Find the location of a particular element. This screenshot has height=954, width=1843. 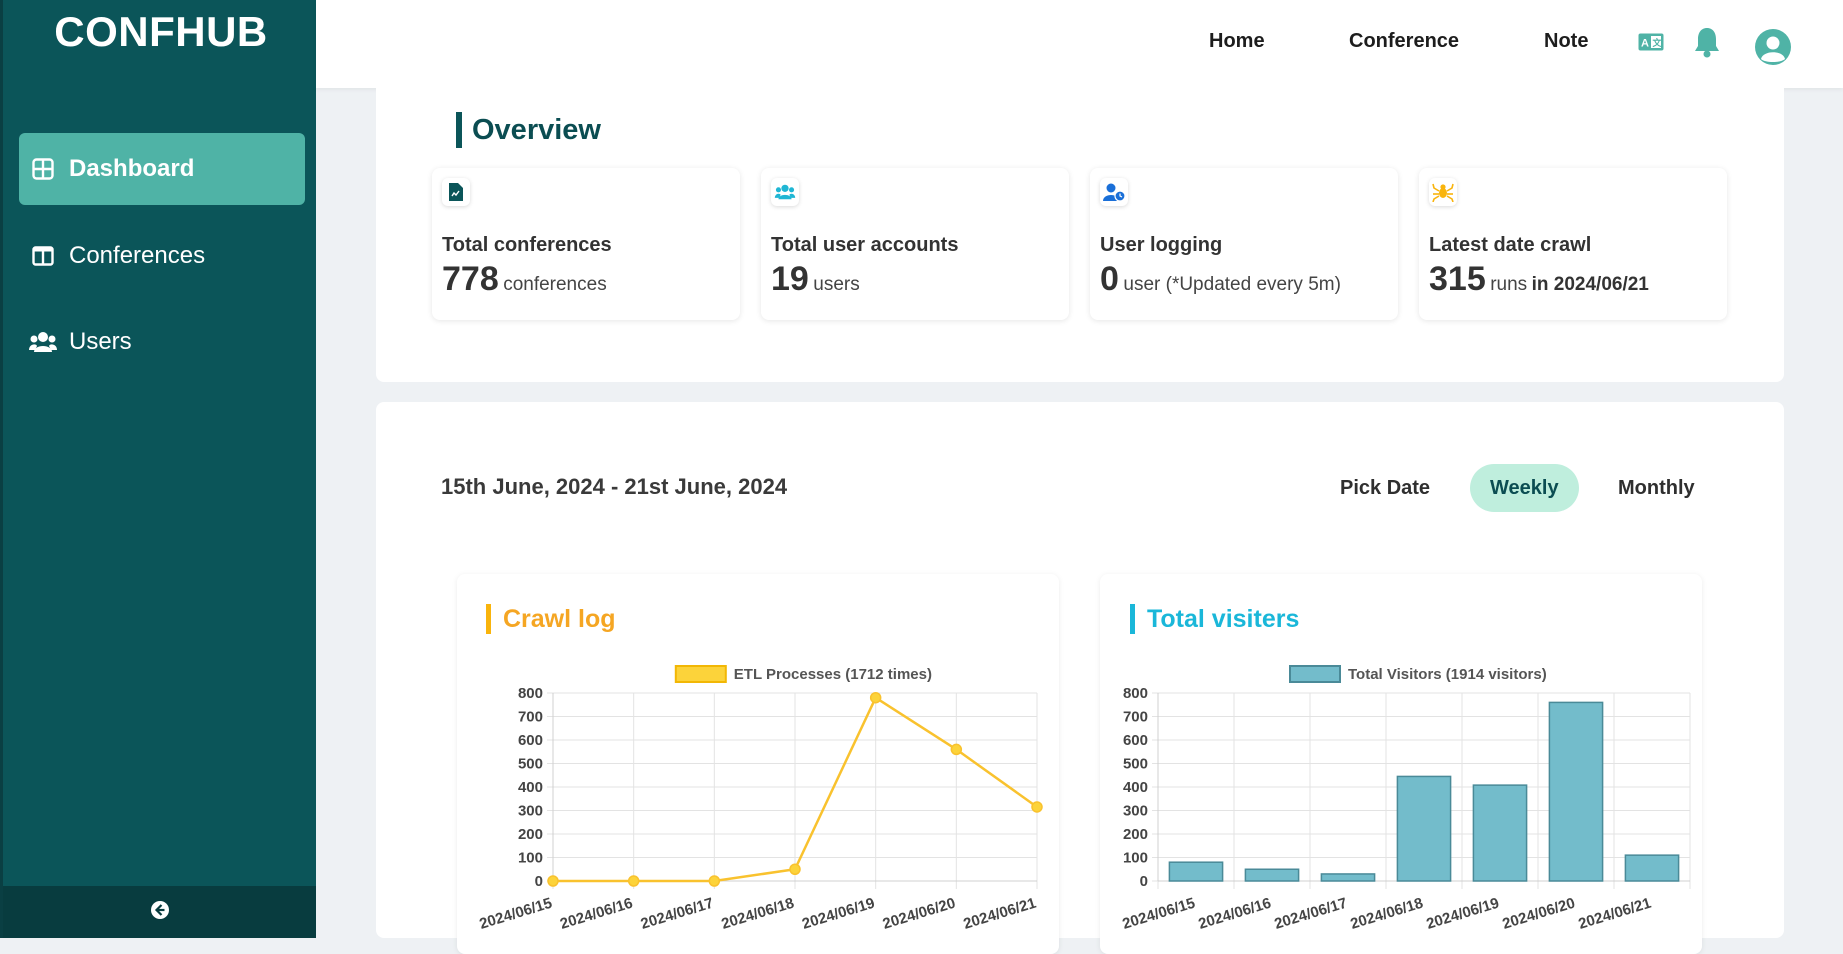

stat-total-users: Total user accounts 19 users is located at coordinates (915, 244).